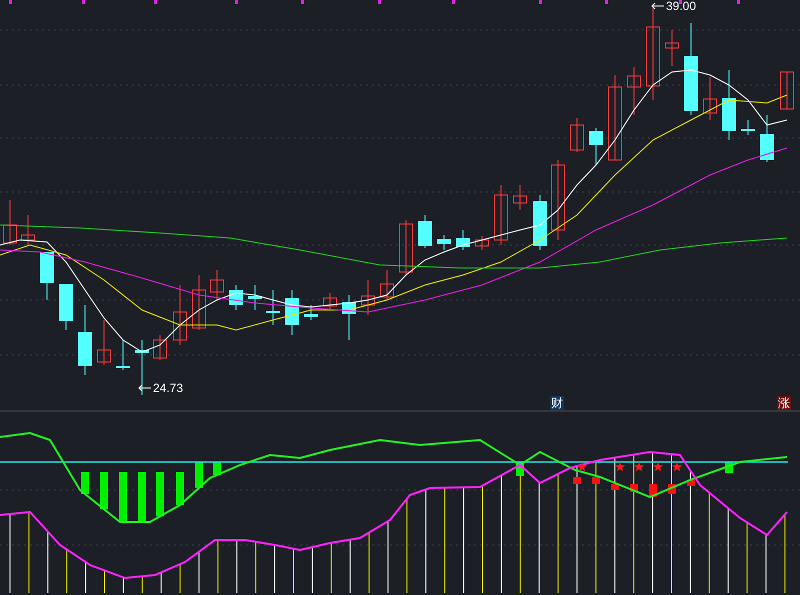  Describe the element at coordinates (168, 388) in the screenshot. I see `low-price-label: 24.73` at that location.